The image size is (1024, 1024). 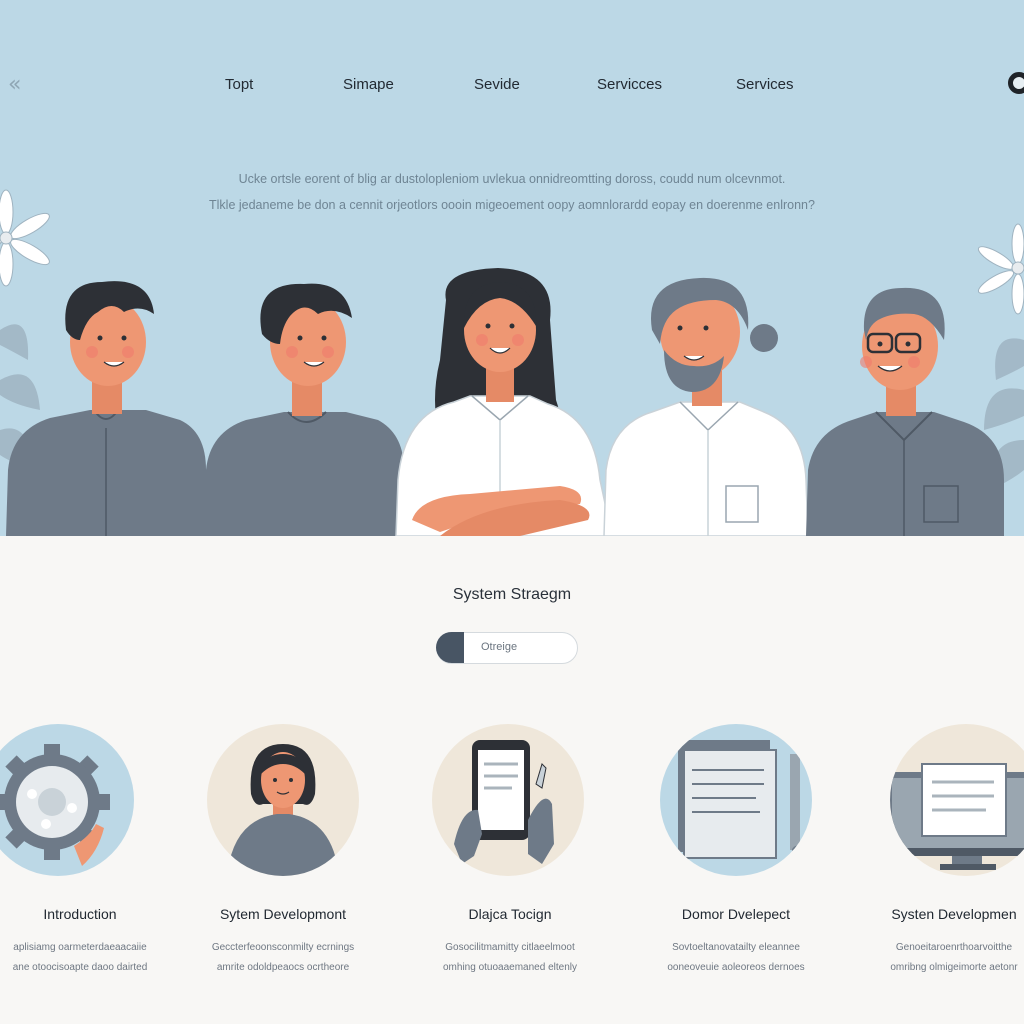 What do you see at coordinates (1016, 83) in the screenshot?
I see `profile-dot-icon` at bounding box center [1016, 83].